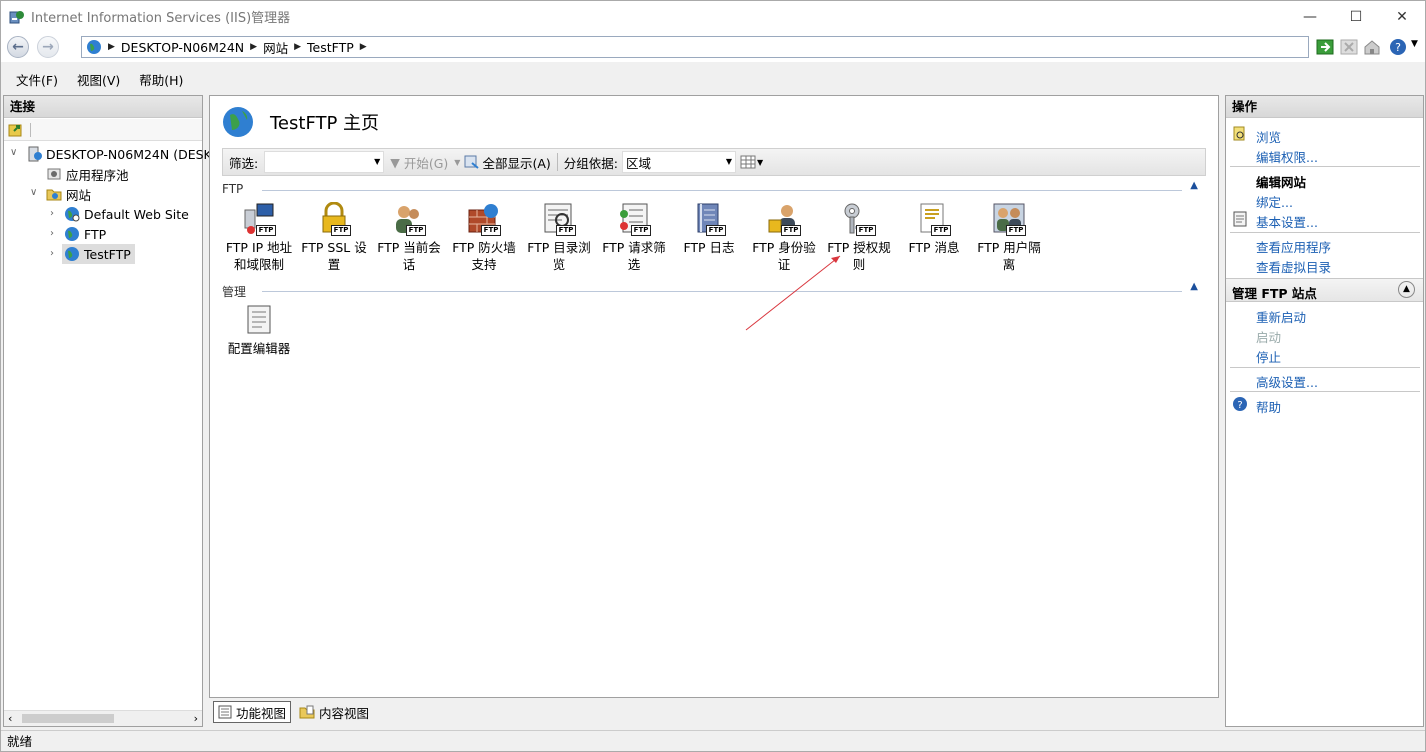 The height and width of the screenshot is (752, 1426). I want to click on filter-input: ▼, so click(324, 162).